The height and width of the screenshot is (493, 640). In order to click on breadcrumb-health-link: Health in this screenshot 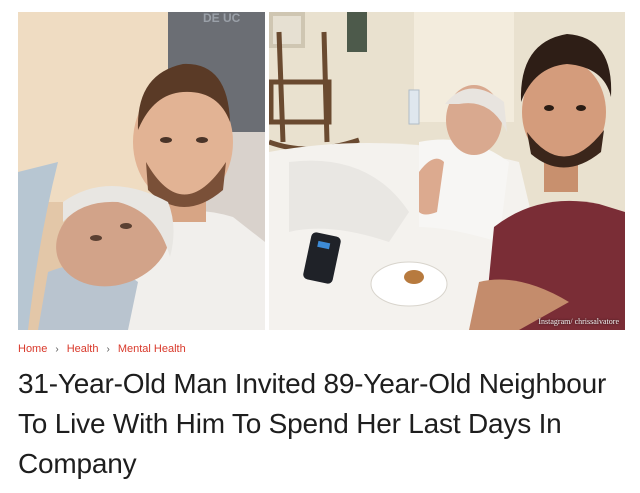, I will do `click(83, 349)`.